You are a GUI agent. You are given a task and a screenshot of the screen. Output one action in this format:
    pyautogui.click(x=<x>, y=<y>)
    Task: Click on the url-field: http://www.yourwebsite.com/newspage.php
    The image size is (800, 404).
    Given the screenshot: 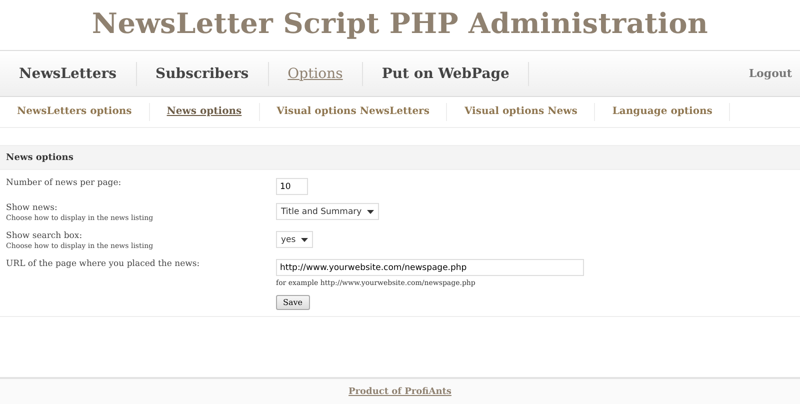 What is the action you would take?
    pyautogui.click(x=430, y=267)
    